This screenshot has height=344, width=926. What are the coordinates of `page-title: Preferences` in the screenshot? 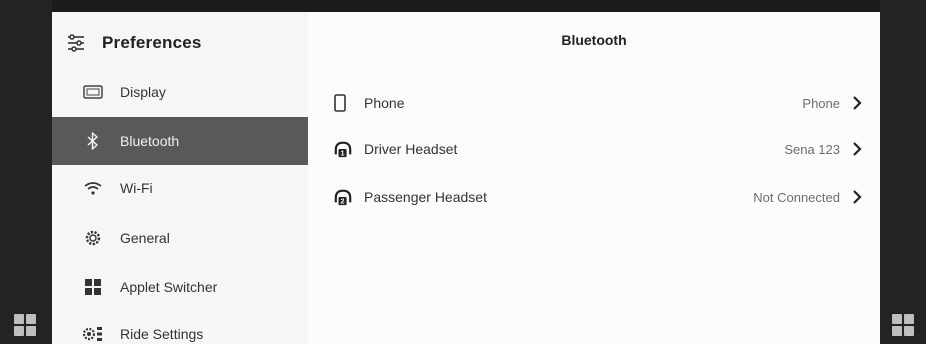 It's located at (152, 42).